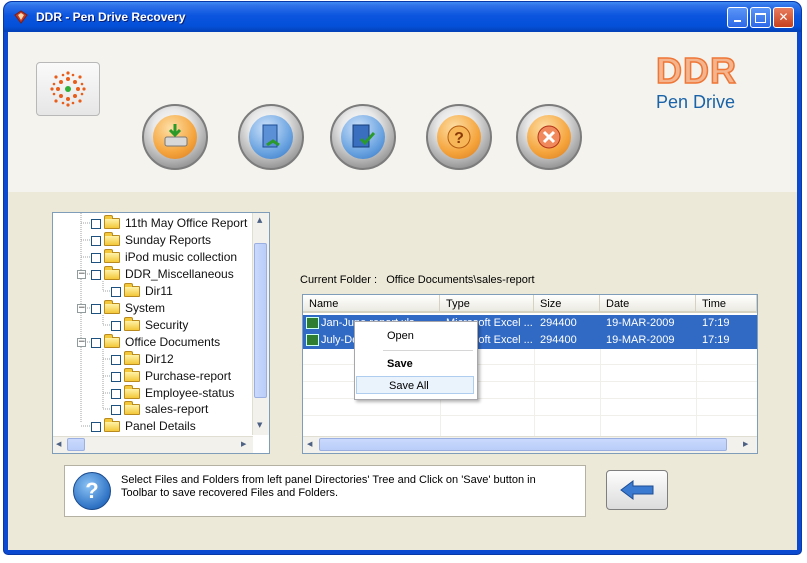  I want to click on scroll-up-icon: ▲, so click(259, 220).